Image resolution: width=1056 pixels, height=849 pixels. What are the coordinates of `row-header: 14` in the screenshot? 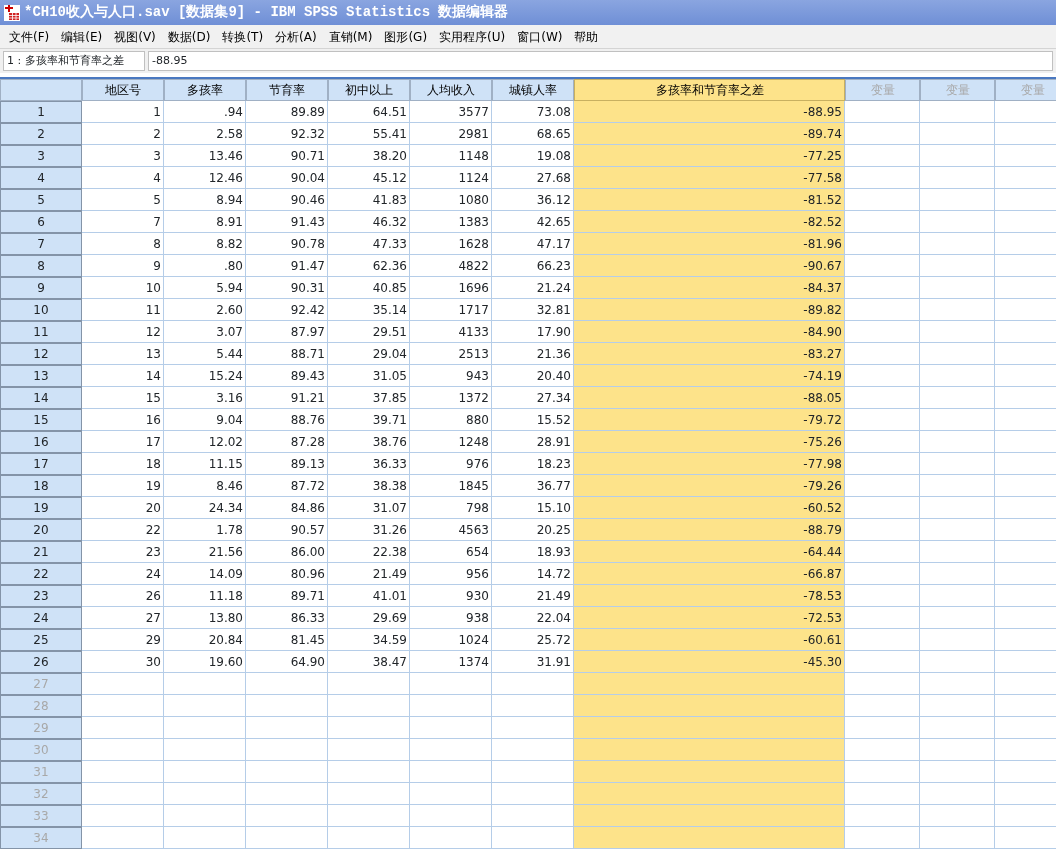 It's located at (41, 398).